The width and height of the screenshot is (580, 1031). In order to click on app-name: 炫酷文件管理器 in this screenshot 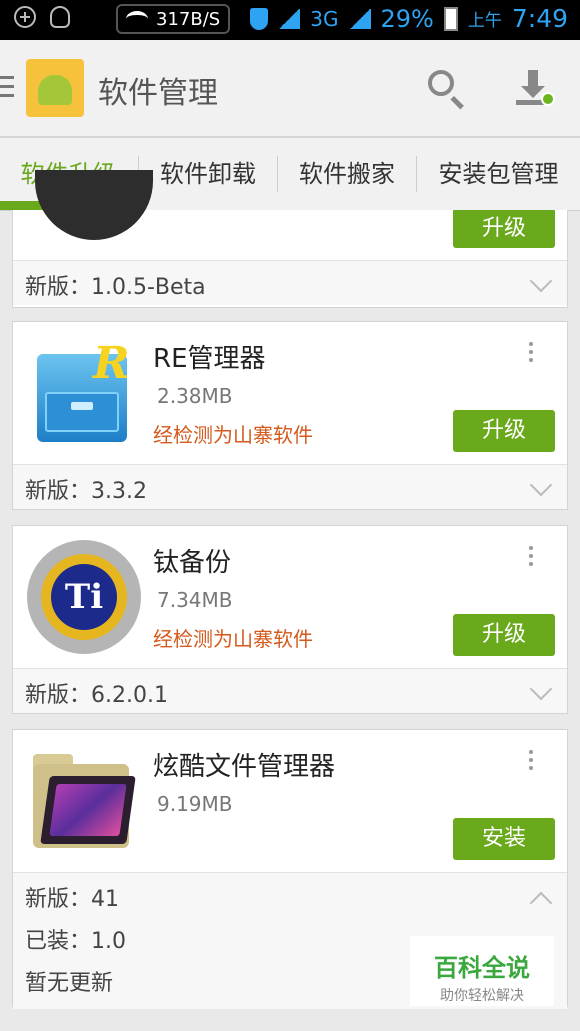, I will do `click(244, 767)`.